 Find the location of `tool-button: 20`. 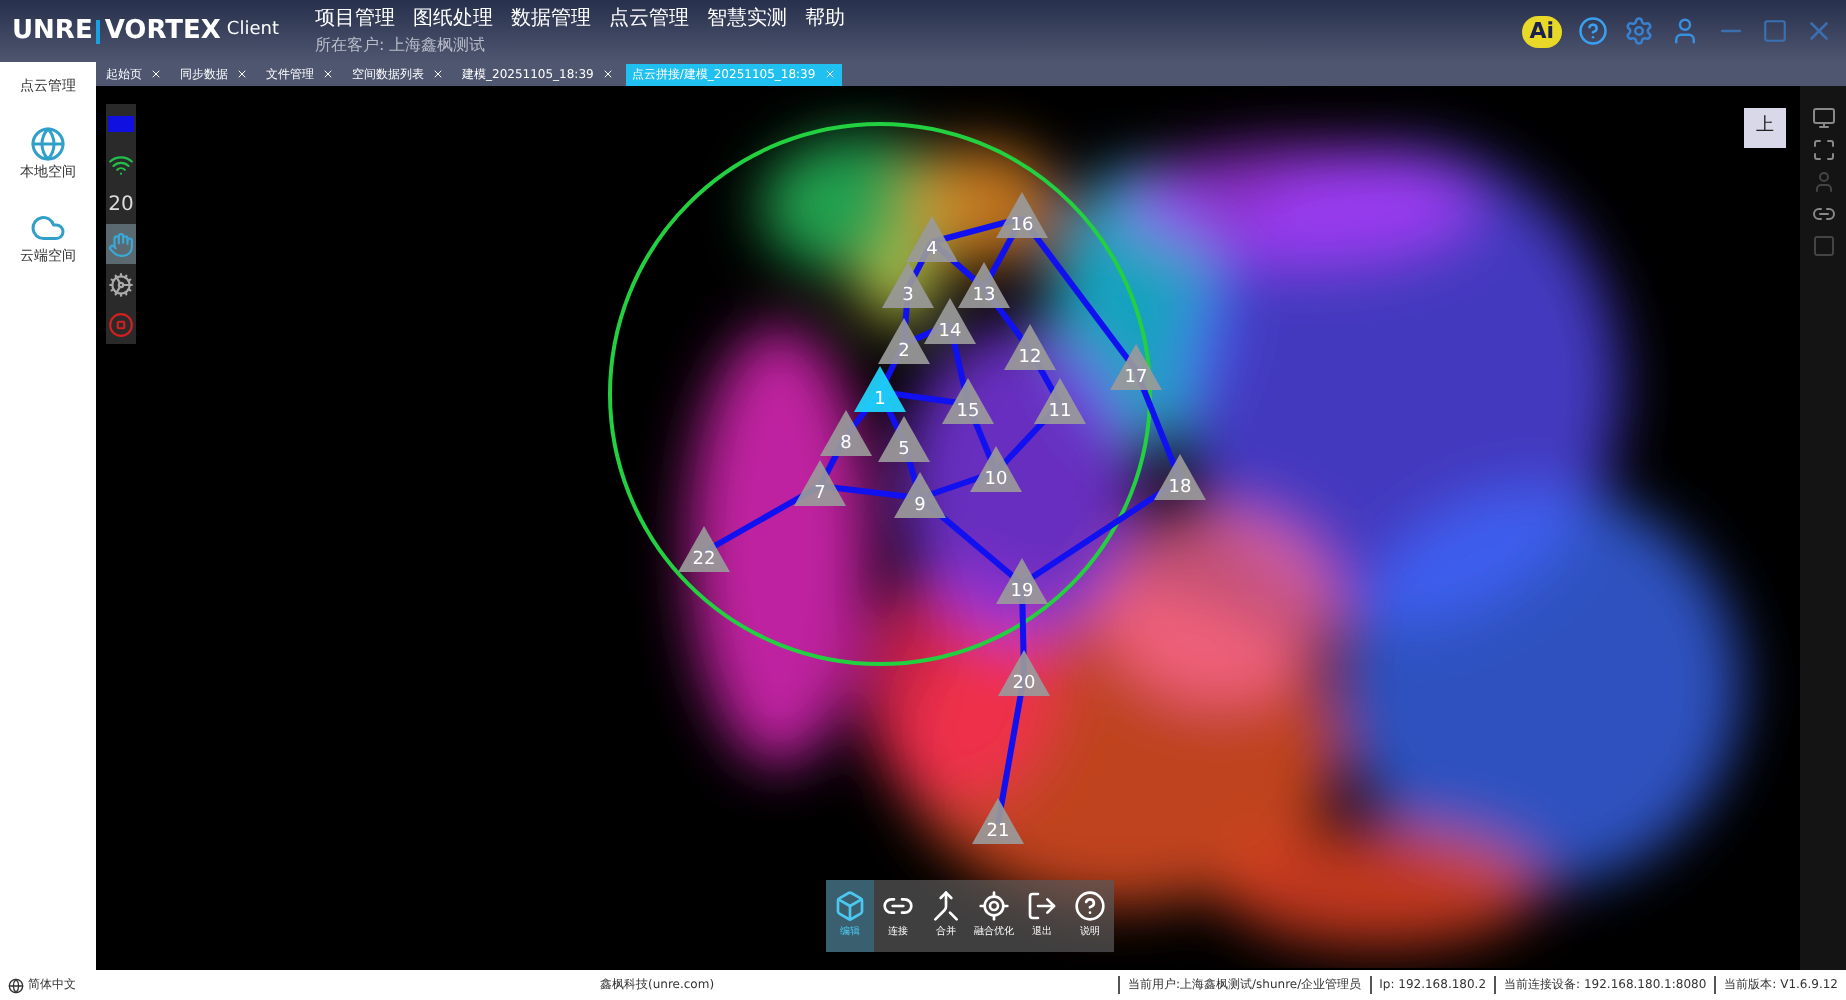

tool-button: 20 is located at coordinates (121, 204).